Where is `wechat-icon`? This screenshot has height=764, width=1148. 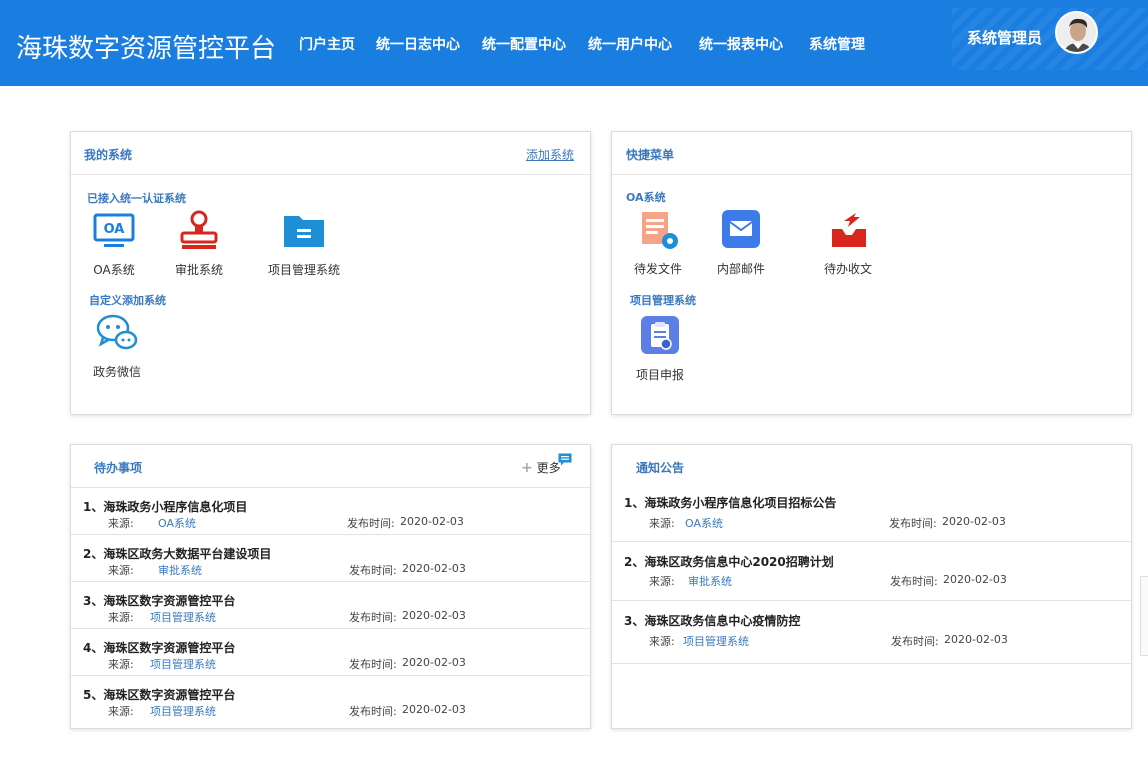
wechat-icon is located at coordinates (117, 332).